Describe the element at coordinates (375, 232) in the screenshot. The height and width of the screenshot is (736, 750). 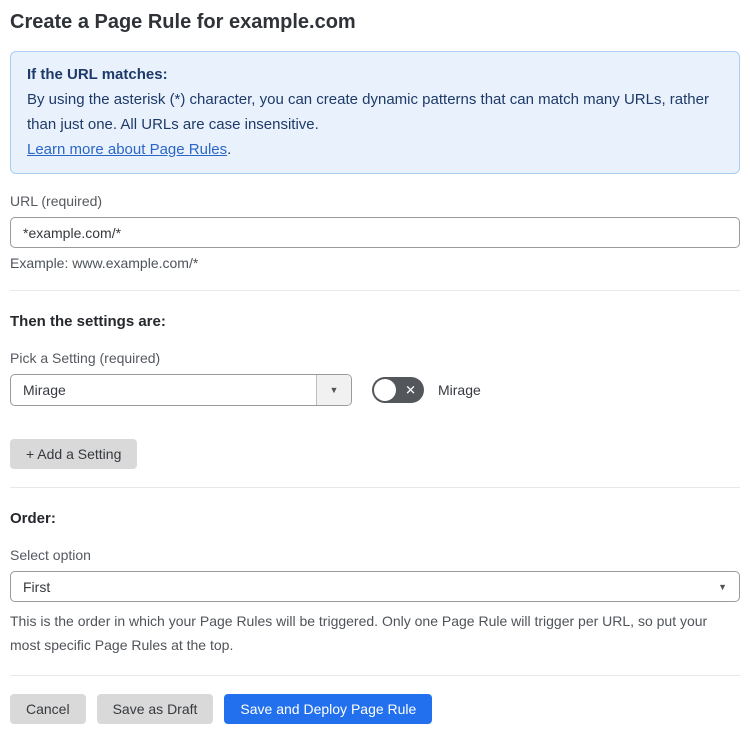
I see `url-input` at that location.